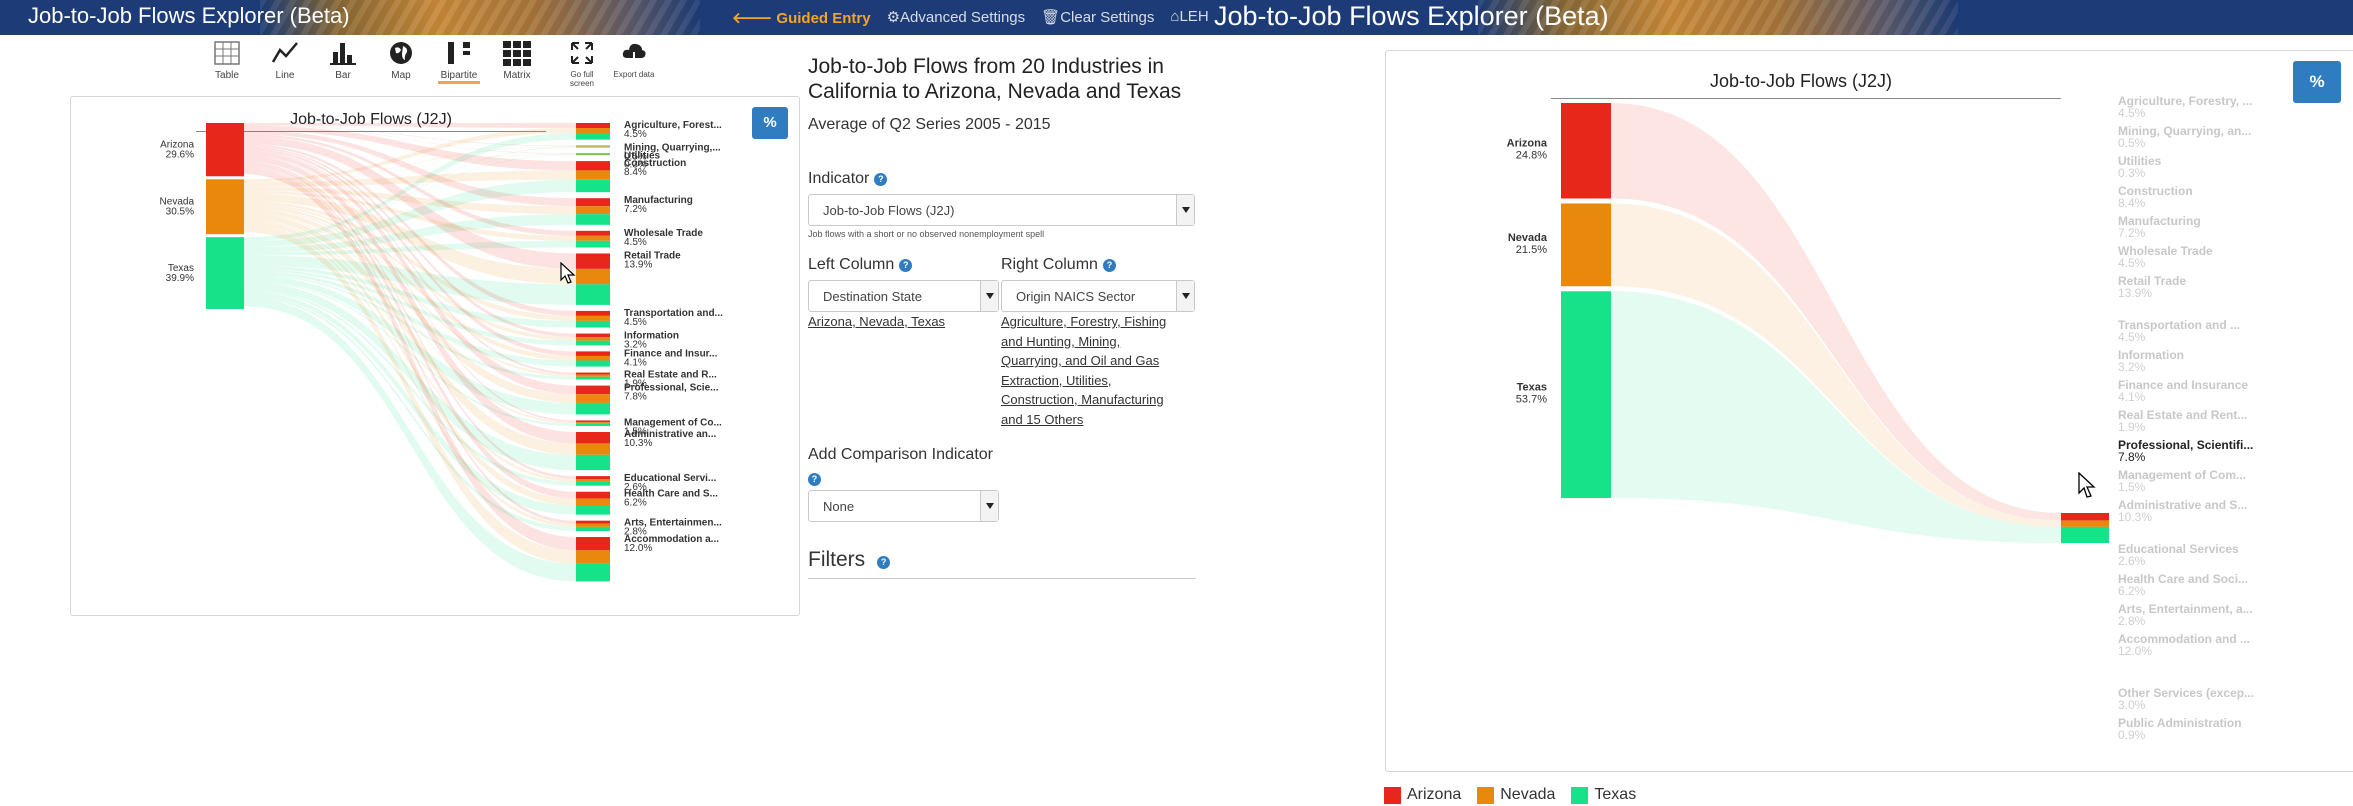 The image size is (2353, 806). What do you see at coordinates (1097, 17) in the screenshot?
I see `clear-settings-link: 🗑Clear Settings` at bounding box center [1097, 17].